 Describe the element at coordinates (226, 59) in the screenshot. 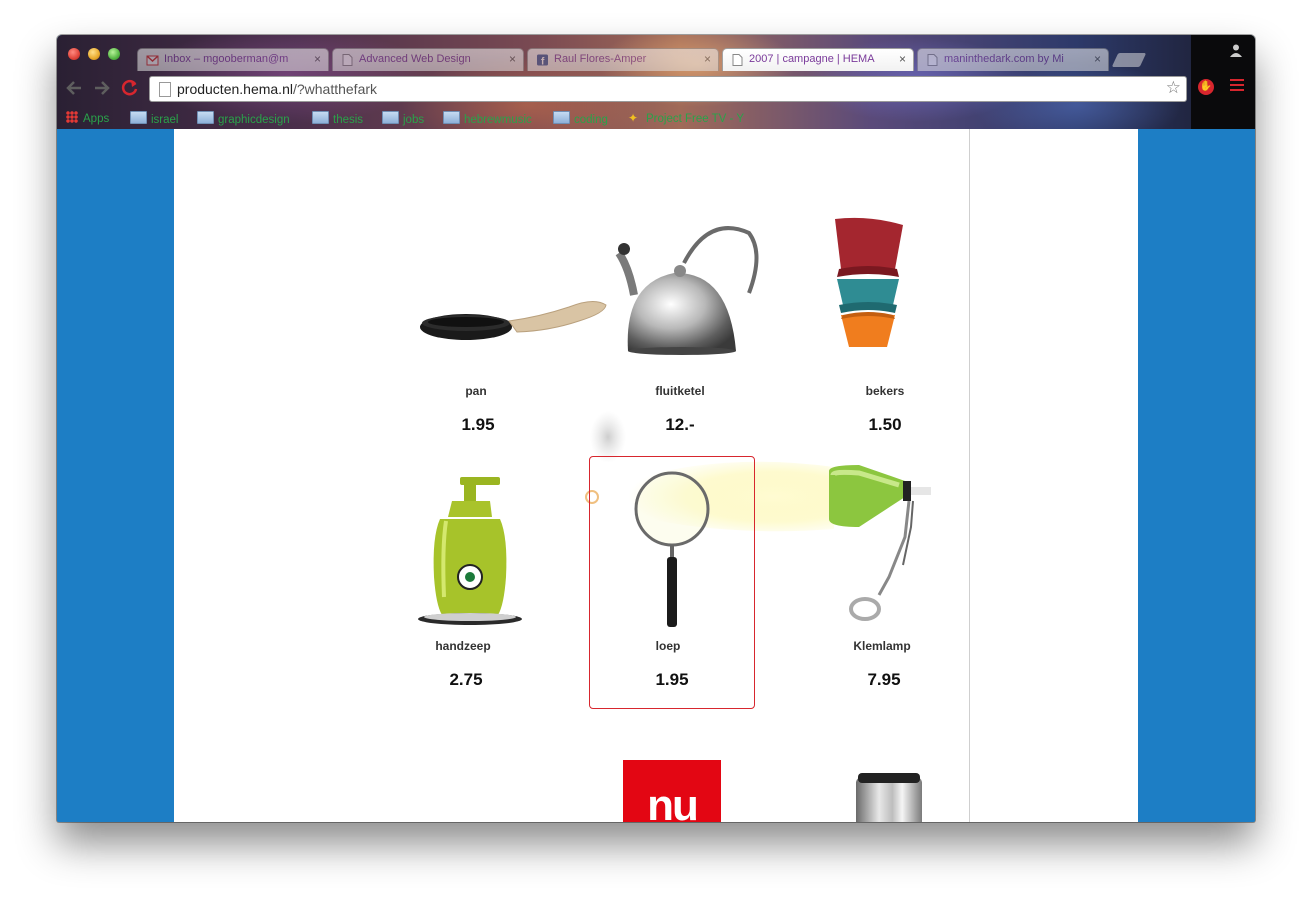

I see `tab-label: Inbox – mgooberman@m` at that location.